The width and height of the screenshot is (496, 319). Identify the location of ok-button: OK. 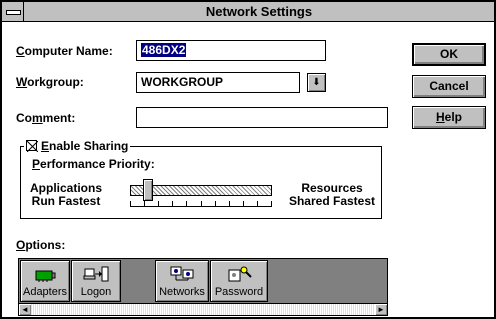
(449, 54).